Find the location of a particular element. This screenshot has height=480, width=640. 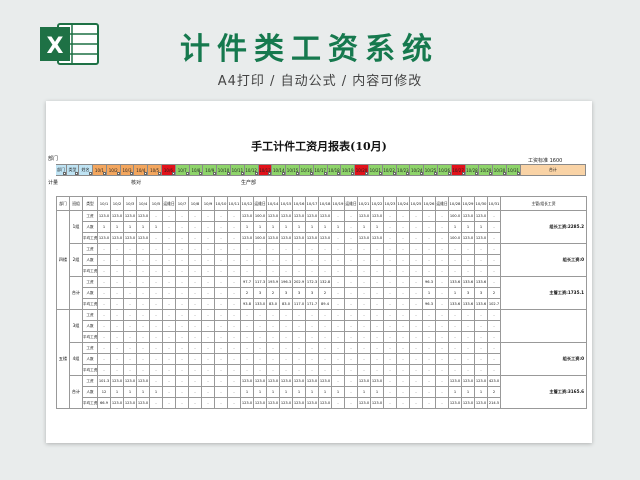

value-cell: 66.9 is located at coordinates (104, 403).